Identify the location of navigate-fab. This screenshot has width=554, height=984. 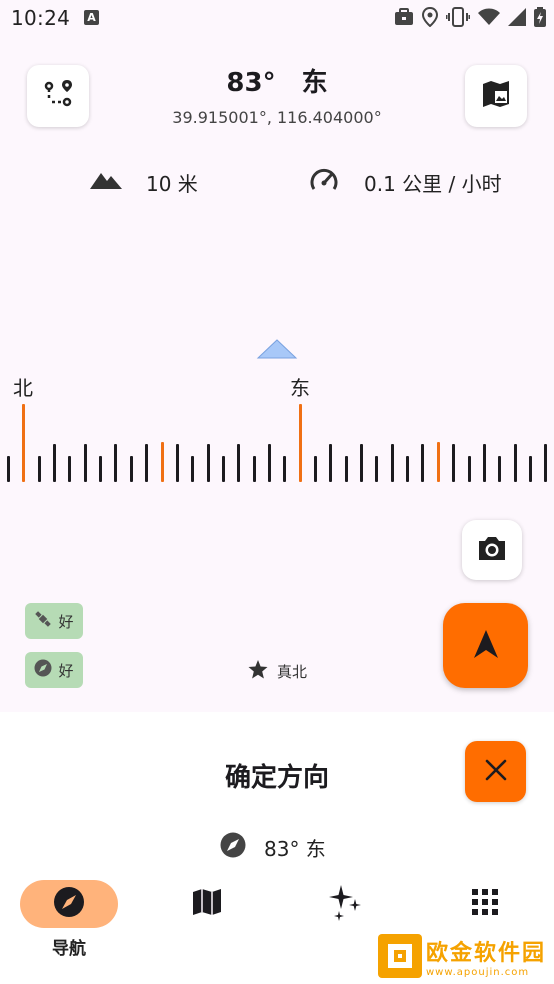
(485, 645).